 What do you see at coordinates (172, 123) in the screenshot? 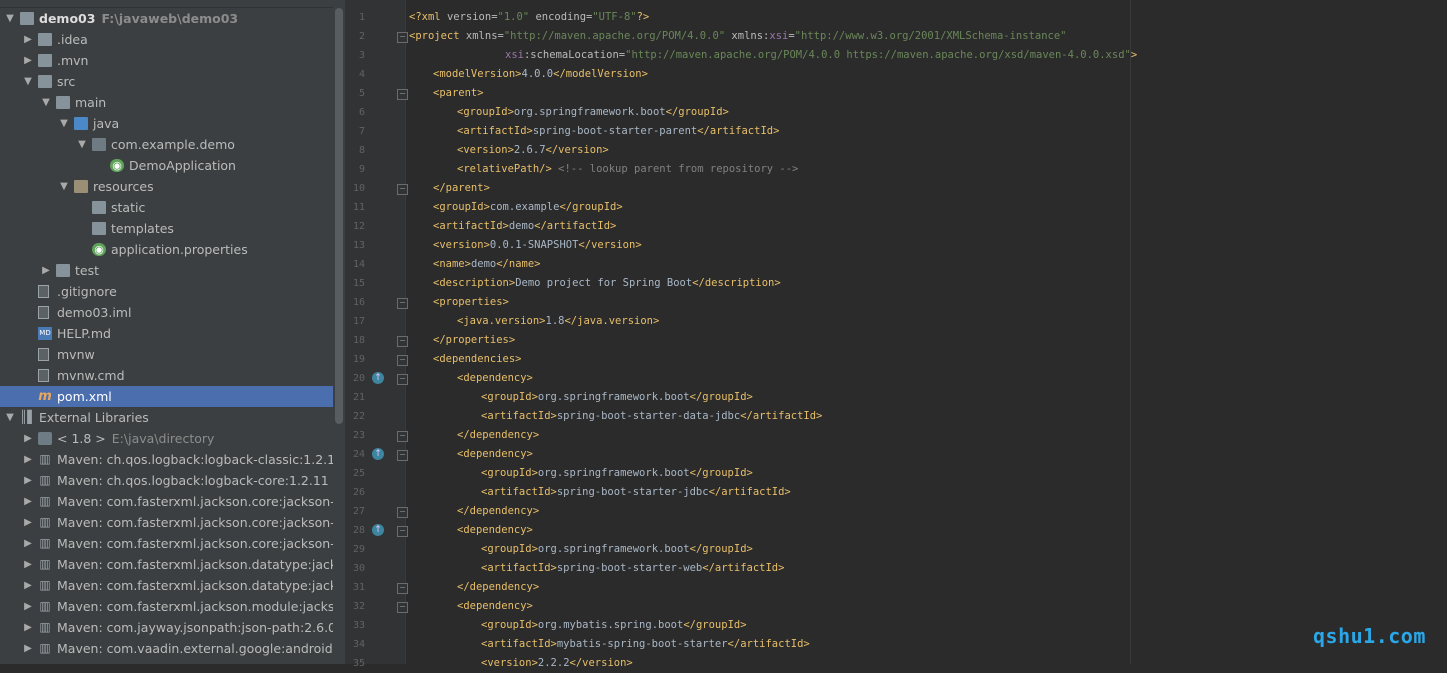
I see `tree-item: ▼ java` at bounding box center [172, 123].